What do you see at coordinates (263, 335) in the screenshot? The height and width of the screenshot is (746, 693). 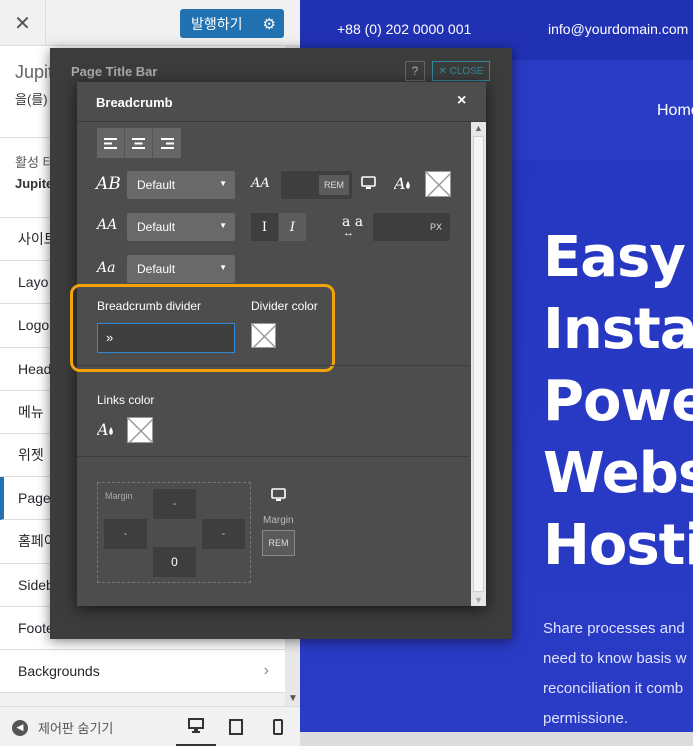 I see `divider-color-swatch` at bounding box center [263, 335].